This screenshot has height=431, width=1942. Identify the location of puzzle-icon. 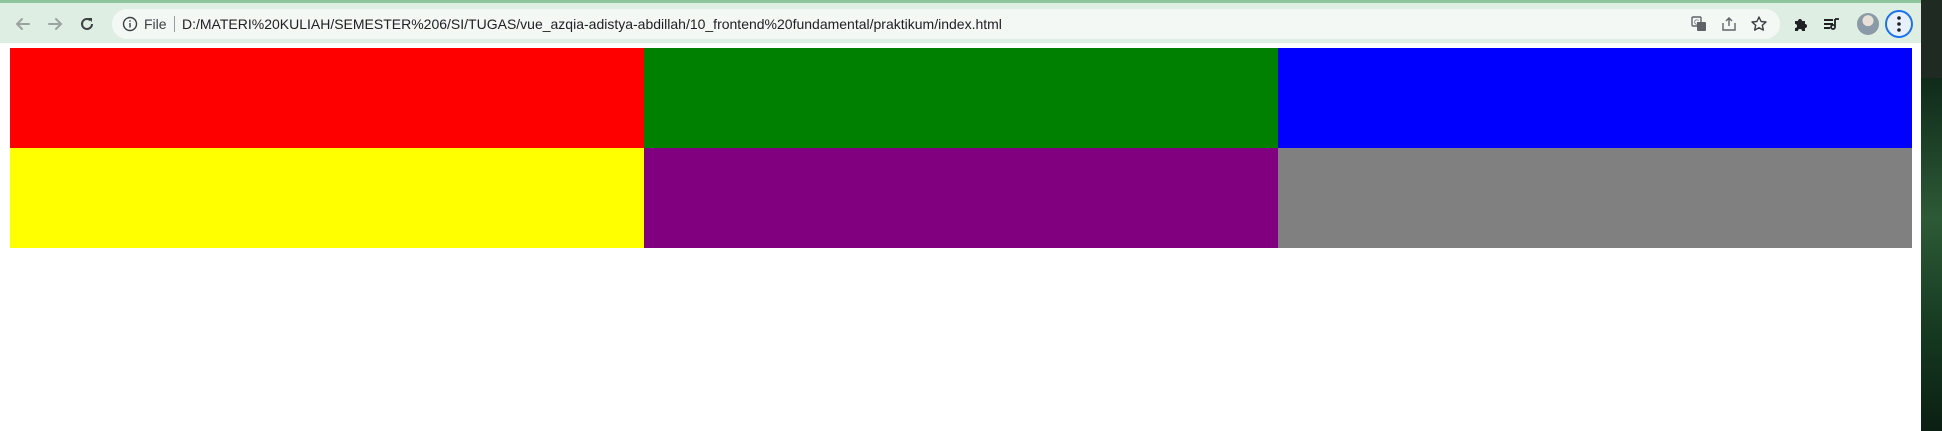
(1801, 24).